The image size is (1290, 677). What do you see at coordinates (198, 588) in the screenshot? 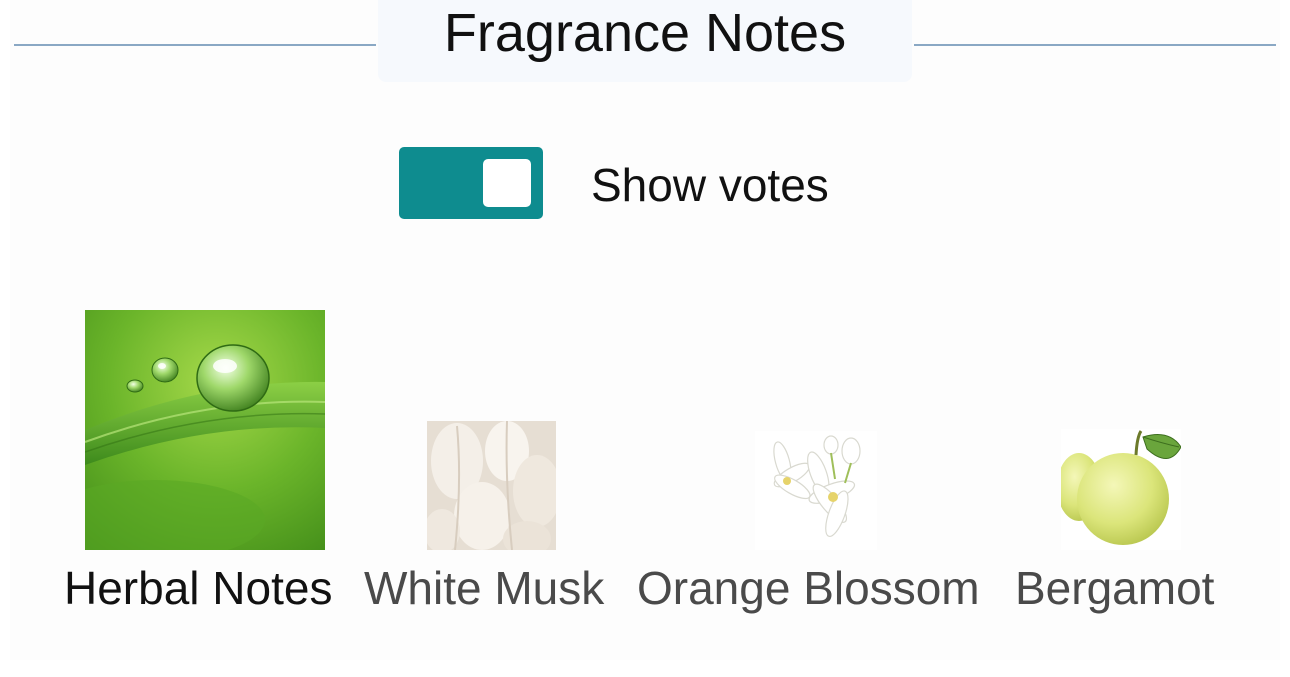
I see `note-label-herbal-notes: Herbal Notes` at bounding box center [198, 588].